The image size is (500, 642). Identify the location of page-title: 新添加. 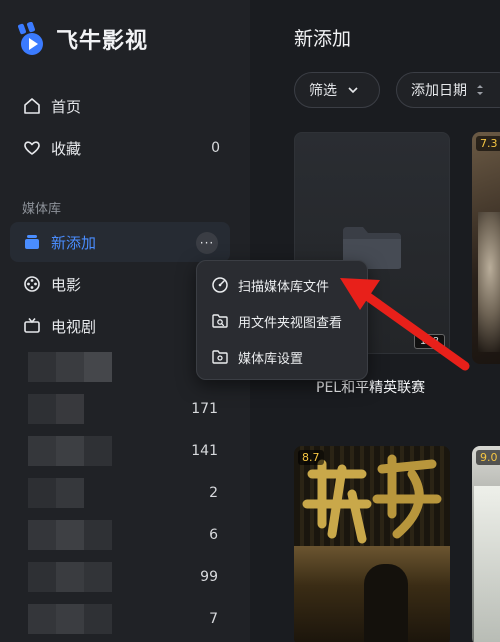
(323, 39).